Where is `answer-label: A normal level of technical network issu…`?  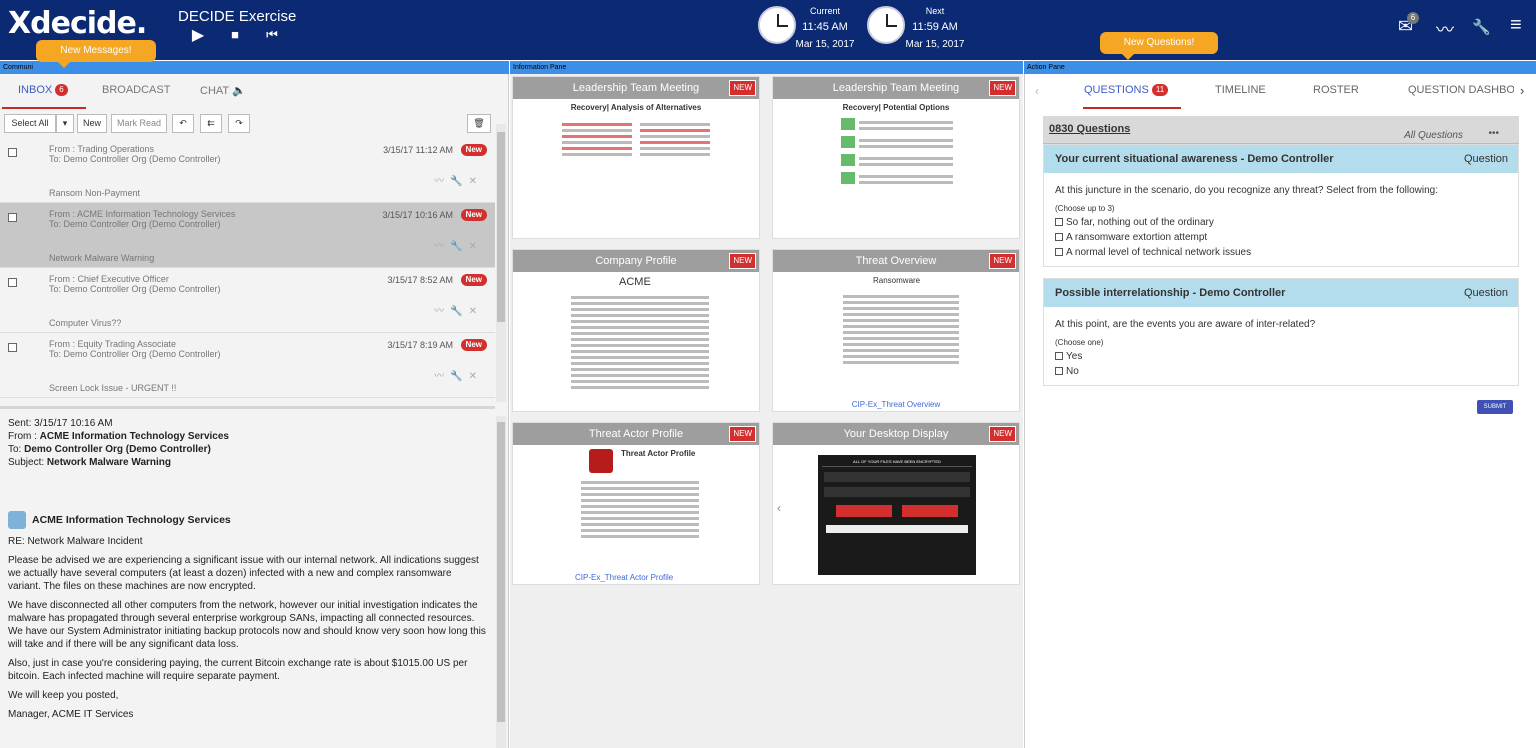
answer-label: A normal level of technical network issu… is located at coordinates (1159, 252).